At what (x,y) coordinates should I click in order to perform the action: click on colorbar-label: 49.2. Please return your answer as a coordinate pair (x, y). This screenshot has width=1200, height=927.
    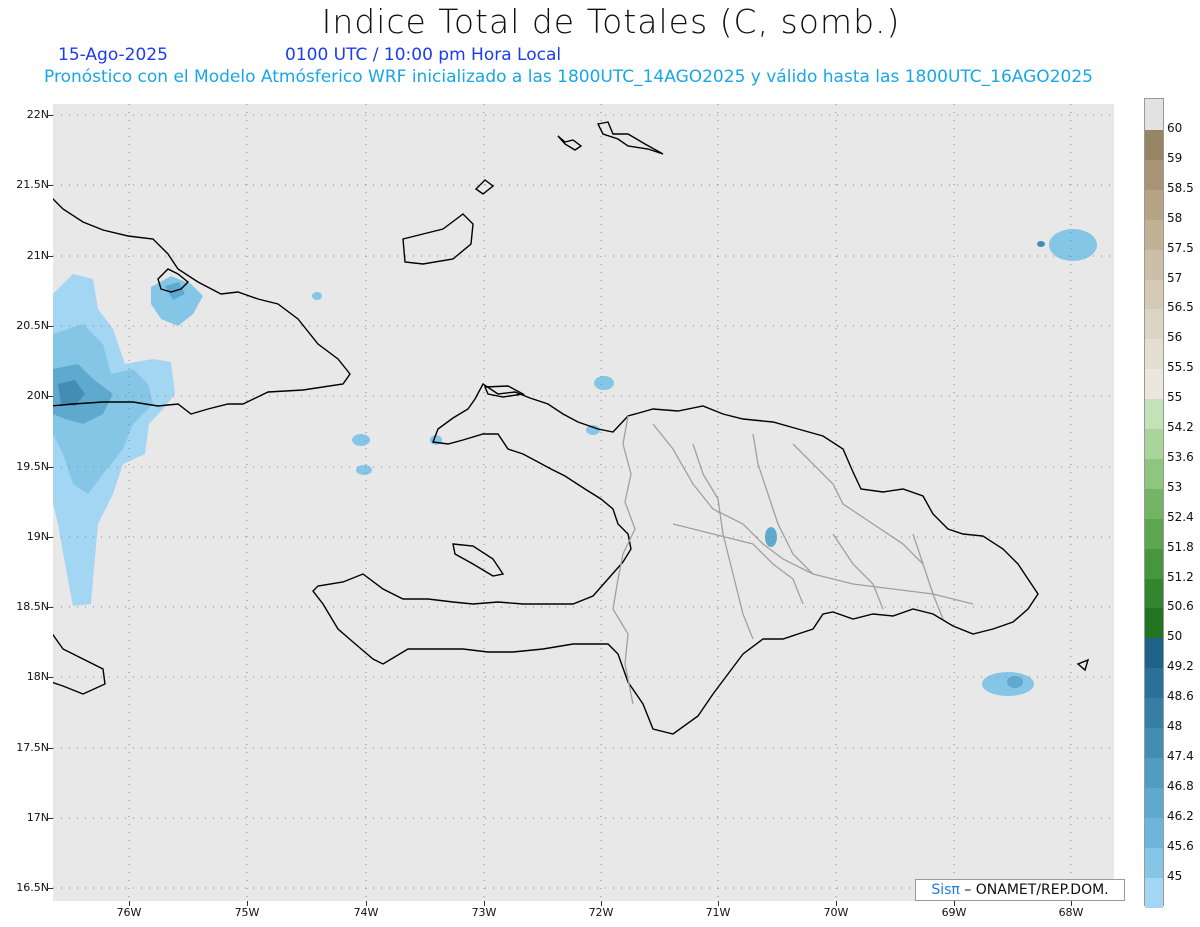
    Looking at the image, I should click on (1180, 666).